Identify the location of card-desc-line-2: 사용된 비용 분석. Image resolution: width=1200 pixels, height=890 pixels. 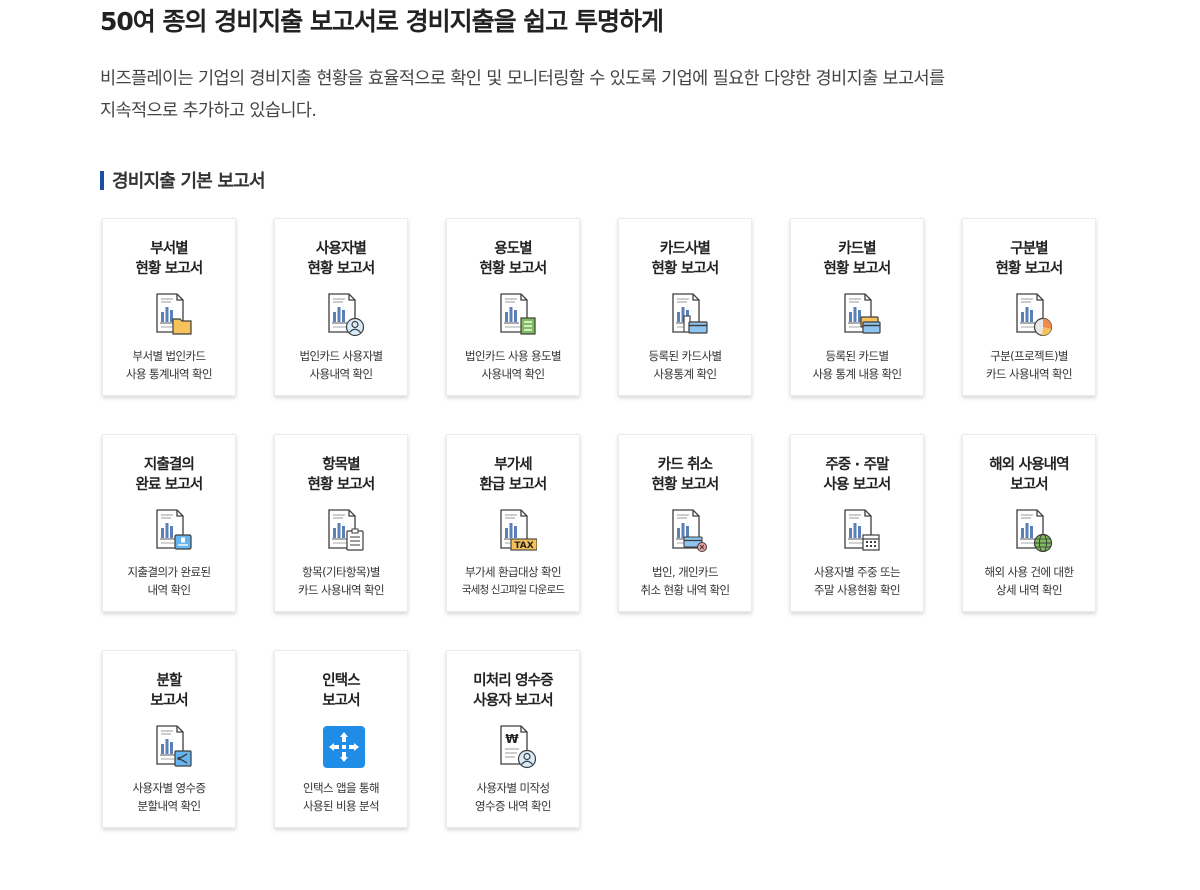
(341, 806).